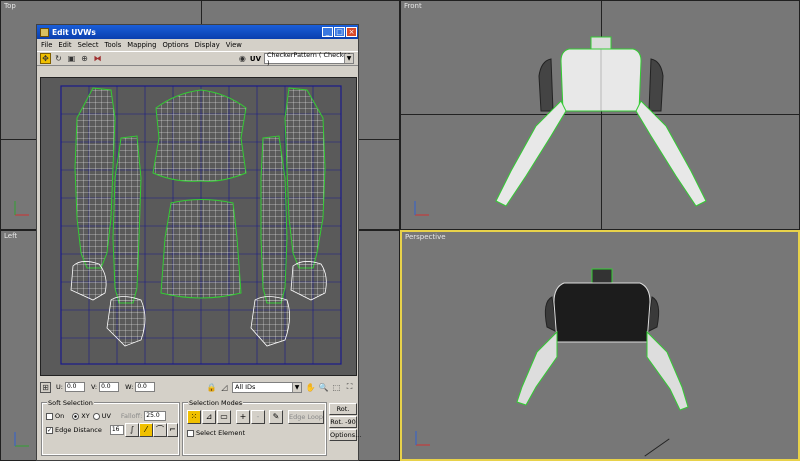 The height and width of the screenshot is (461, 800). What do you see at coordinates (97, 58) in the screenshot?
I see `mirror-icon: ⧓` at bounding box center [97, 58].